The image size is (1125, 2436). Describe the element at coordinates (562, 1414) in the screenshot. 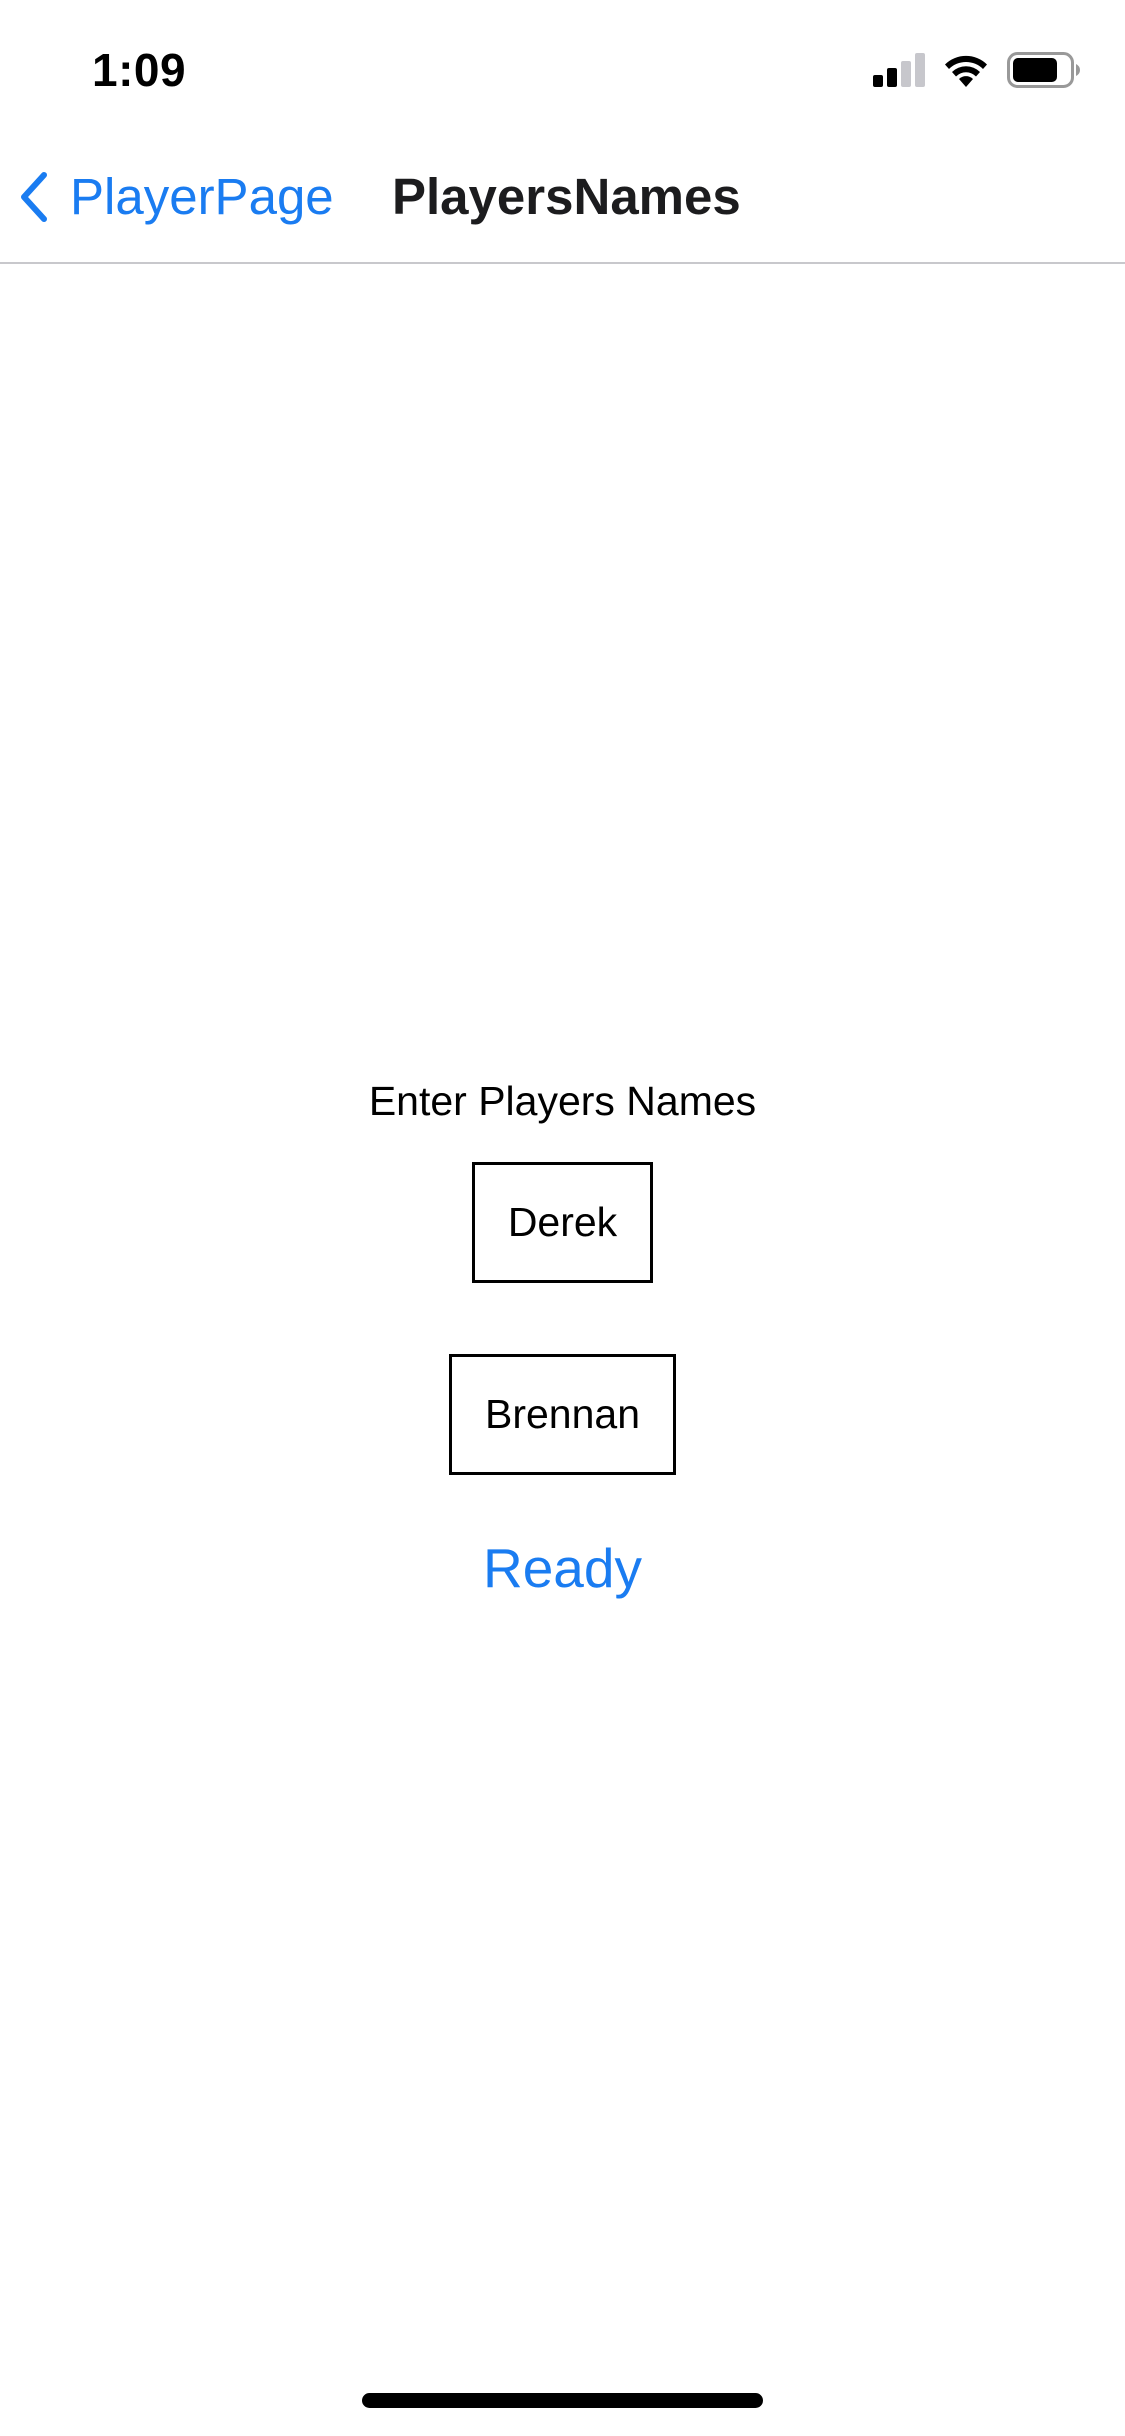

I see `player-two-name-field` at that location.